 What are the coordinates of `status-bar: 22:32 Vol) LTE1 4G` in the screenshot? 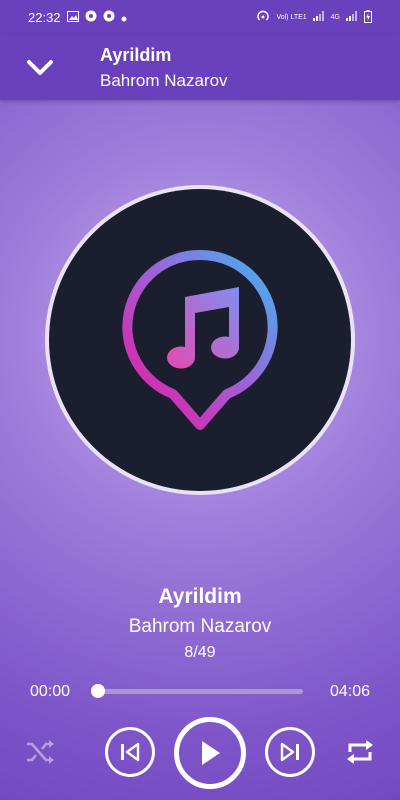 It's located at (200, 17).